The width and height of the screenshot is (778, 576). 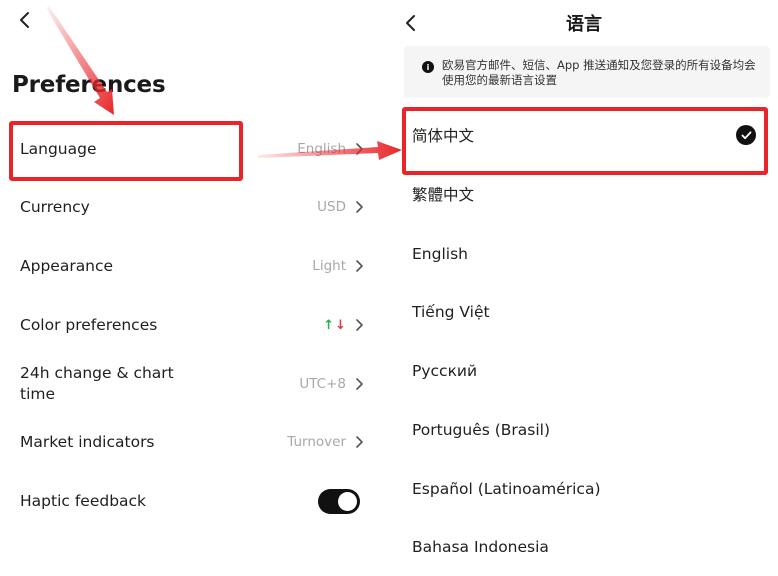 I want to click on language-label: Português (Brasil), so click(x=481, y=430).